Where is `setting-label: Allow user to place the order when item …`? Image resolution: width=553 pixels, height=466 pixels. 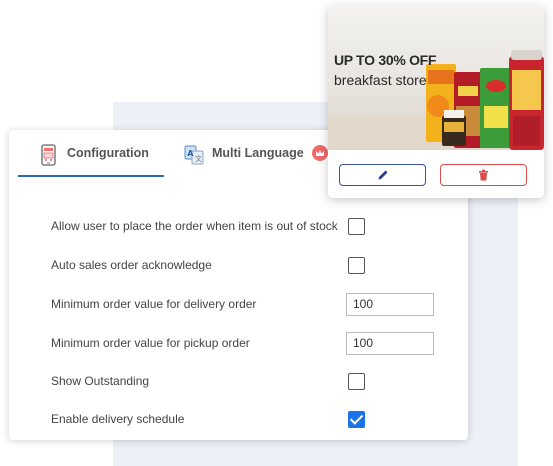 setting-label: Allow user to place the order when item … is located at coordinates (194, 226).